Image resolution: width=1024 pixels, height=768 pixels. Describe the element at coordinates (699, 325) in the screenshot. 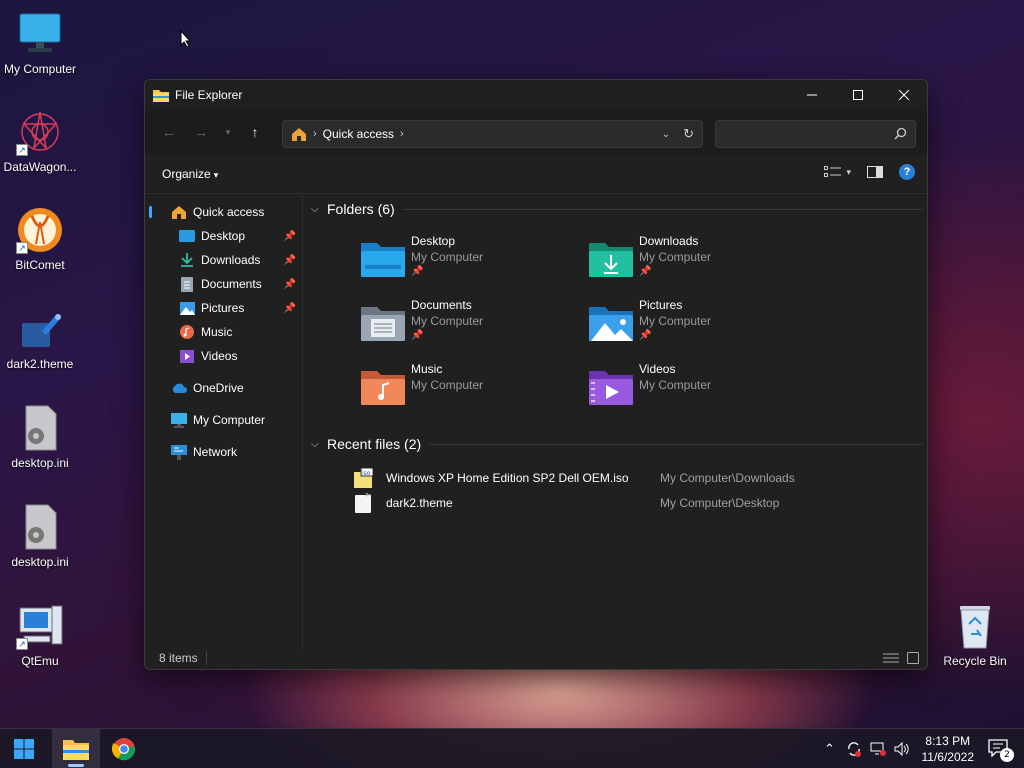

I see `folder-tile-pictures: Pictures My Computer 📌` at that location.